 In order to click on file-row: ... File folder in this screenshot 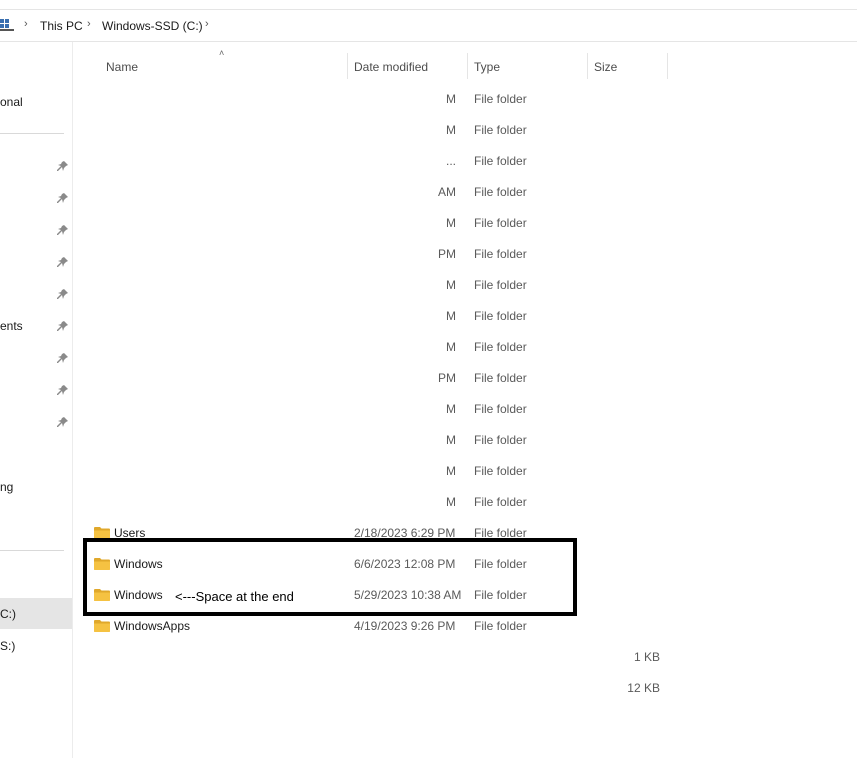, I will do `click(380, 161)`.